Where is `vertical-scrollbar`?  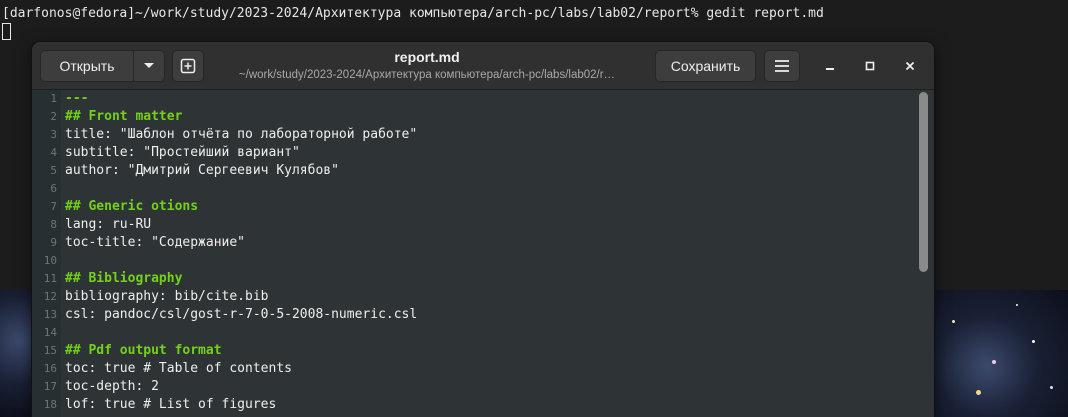
vertical-scrollbar is located at coordinates (923, 182).